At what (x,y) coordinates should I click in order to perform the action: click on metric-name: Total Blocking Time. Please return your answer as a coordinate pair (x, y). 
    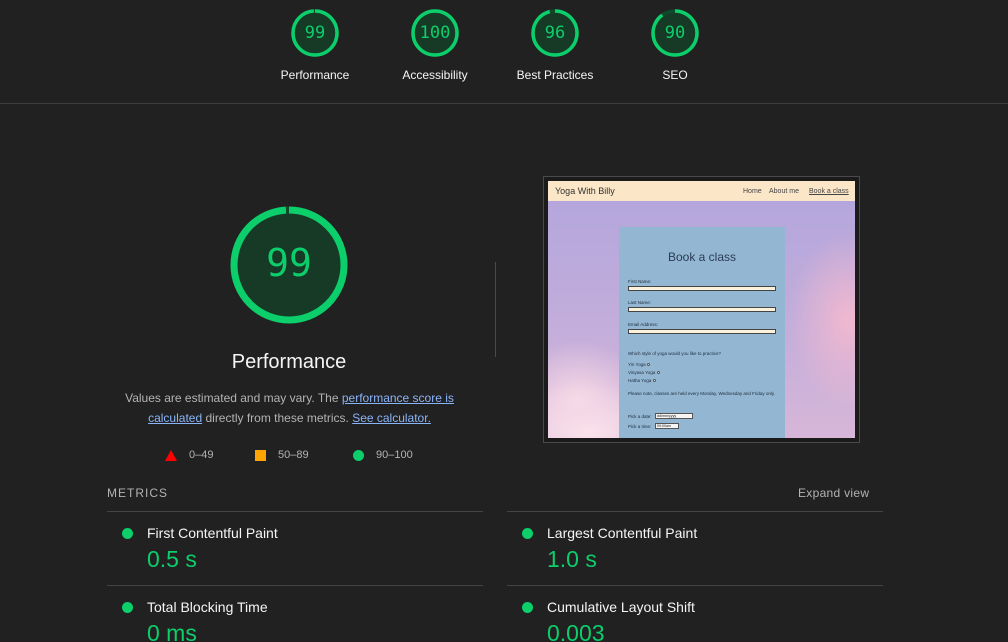
    Looking at the image, I should click on (207, 607).